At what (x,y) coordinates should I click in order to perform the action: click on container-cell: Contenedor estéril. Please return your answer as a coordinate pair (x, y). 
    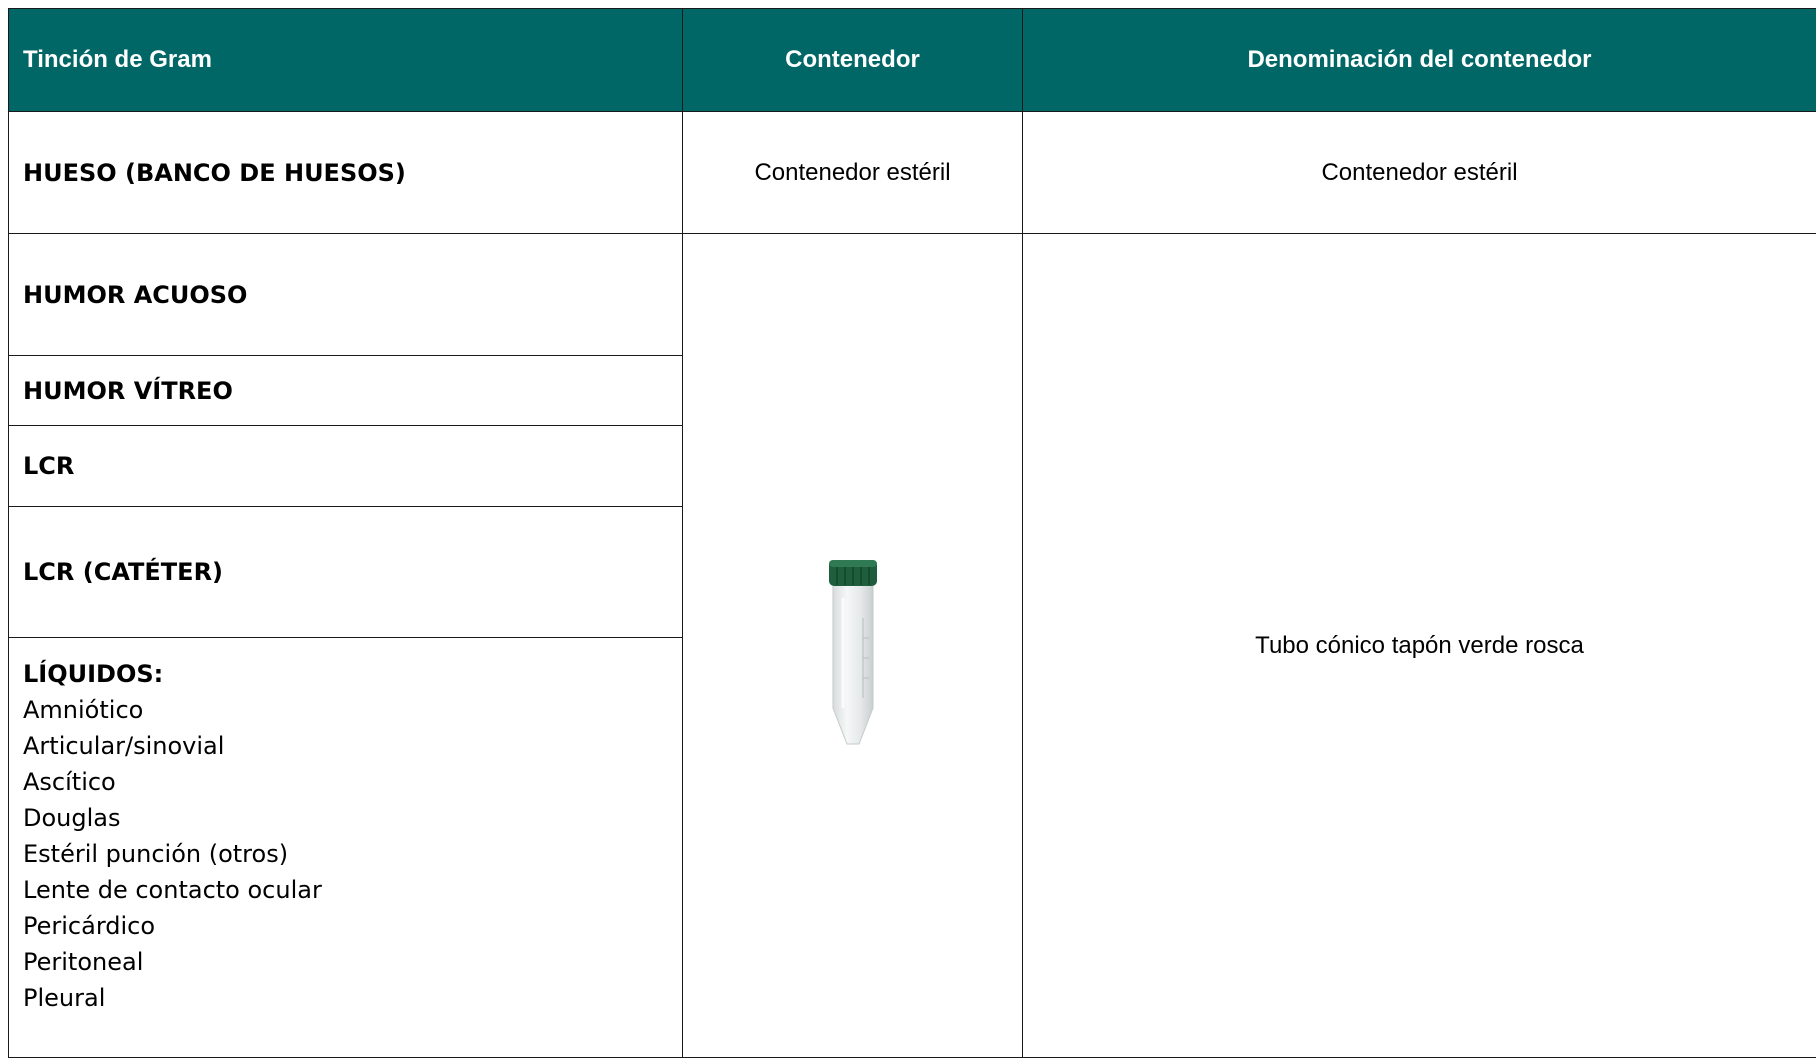
    Looking at the image, I should click on (853, 173).